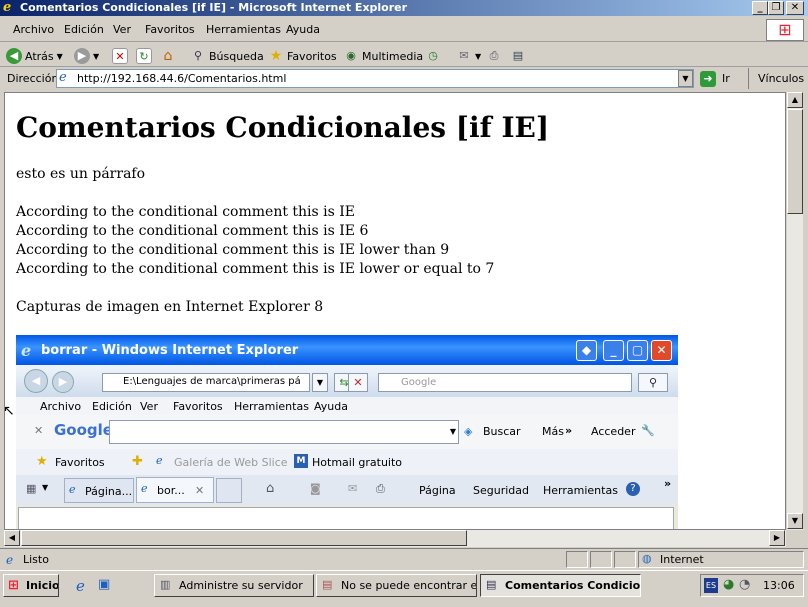 This screenshot has height=607, width=808. Describe the element at coordinates (104, 584) in the screenshot. I see `quicklaunch-explorer-icon: ▣` at that location.